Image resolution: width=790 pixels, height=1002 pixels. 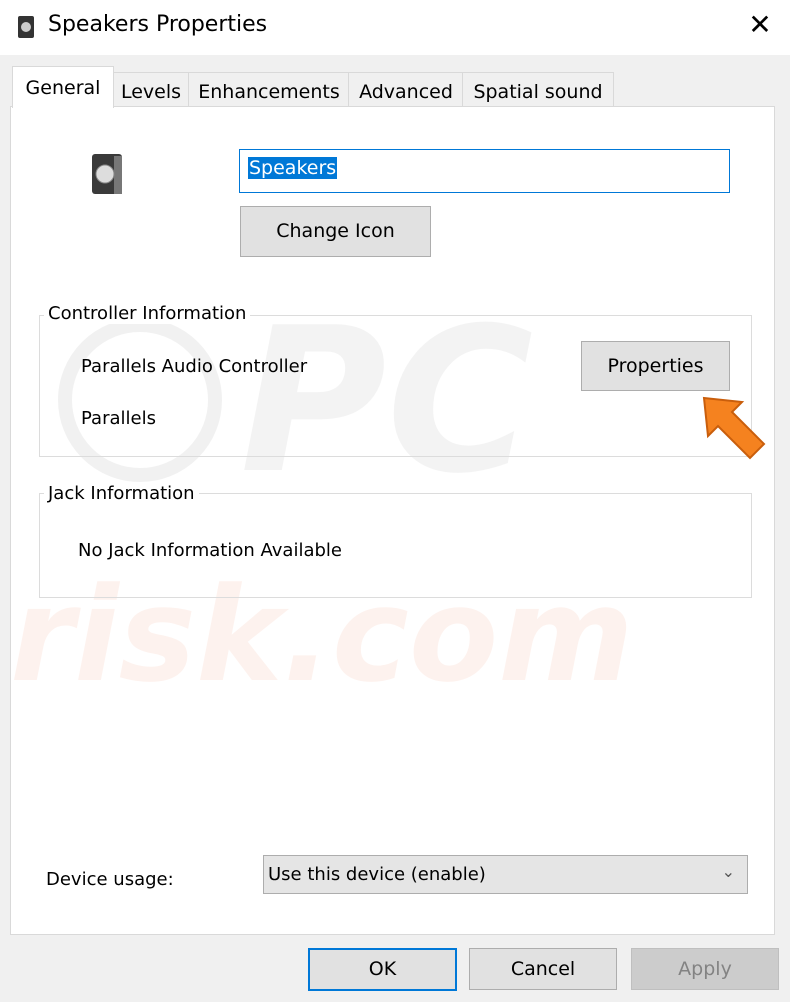 What do you see at coordinates (194, 366) in the screenshot?
I see `controller-name: Parallels Audio Controller` at bounding box center [194, 366].